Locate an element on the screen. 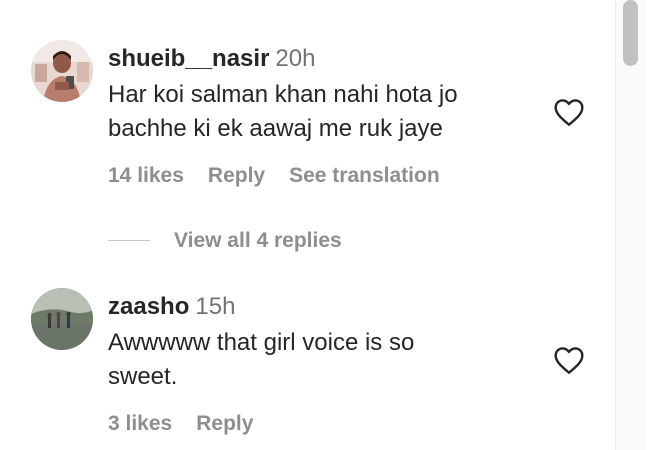 The height and width of the screenshot is (450, 665). scrollbar-track is located at coordinates (630, 225).